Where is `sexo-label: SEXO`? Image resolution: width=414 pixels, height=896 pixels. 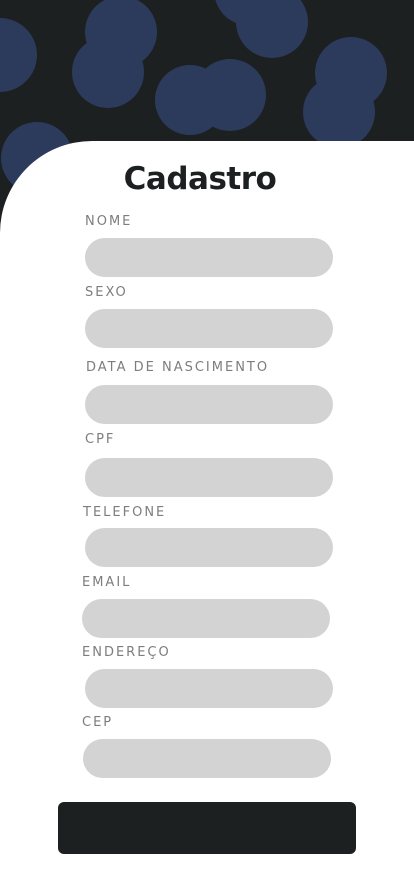 sexo-label: SEXO is located at coordinates (106, 292).